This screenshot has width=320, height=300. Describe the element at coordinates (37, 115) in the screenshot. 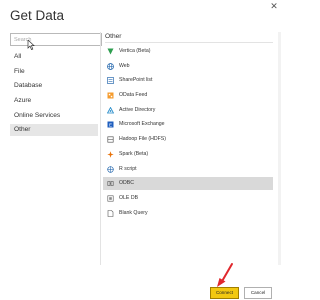

I see `category-label: Online Services` at that location.